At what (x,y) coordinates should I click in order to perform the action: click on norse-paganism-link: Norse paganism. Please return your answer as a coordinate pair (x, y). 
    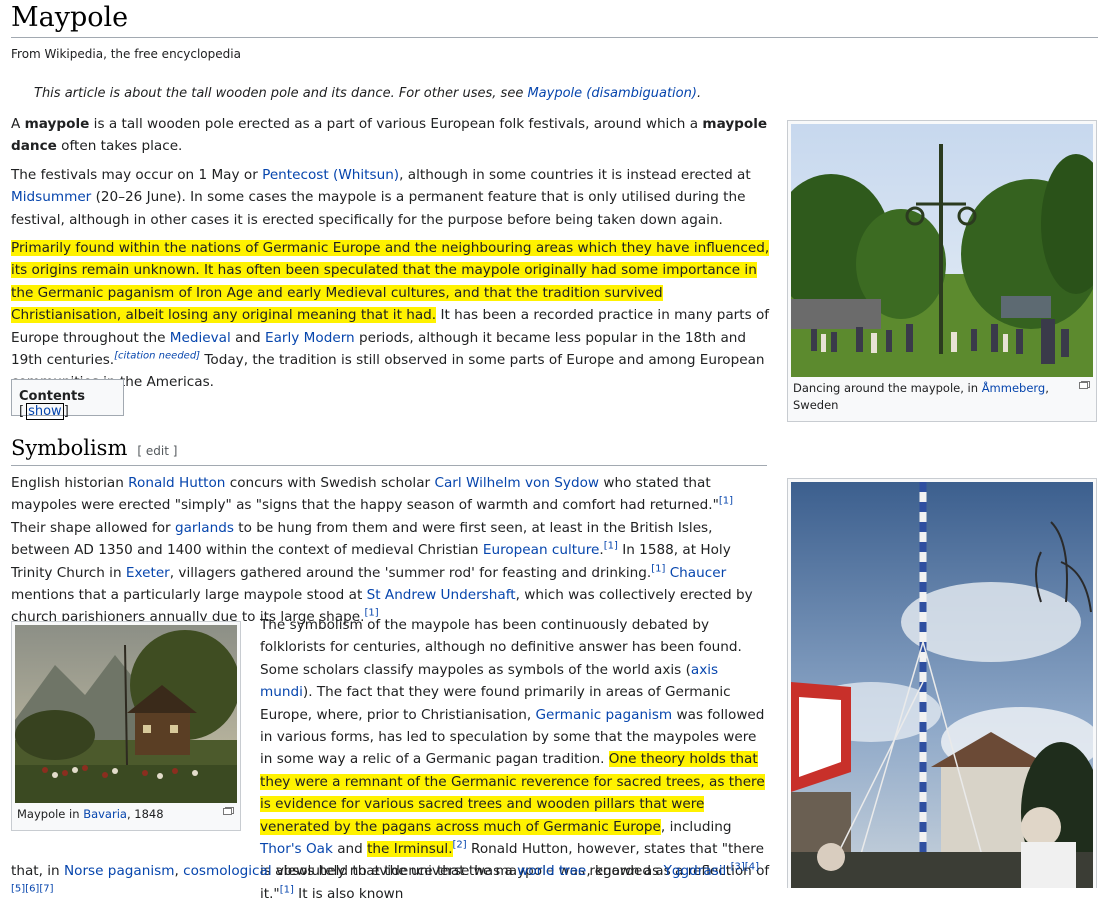
    Looking at the image, I should click on (119, 871).